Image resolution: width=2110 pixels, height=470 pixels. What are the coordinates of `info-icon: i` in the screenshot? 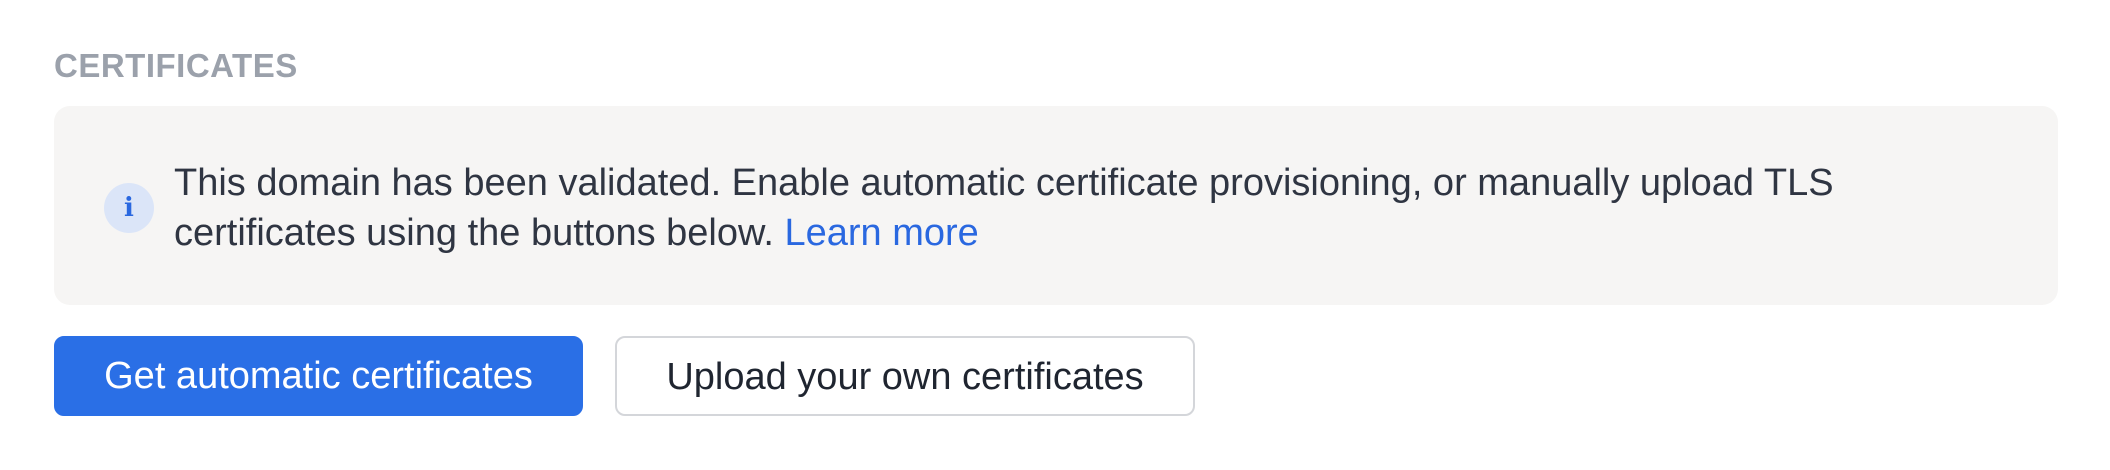 It's located at (129, 208).